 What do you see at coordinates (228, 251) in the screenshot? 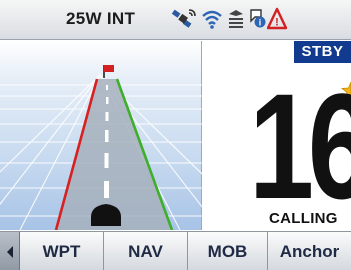
I see `softkey-mob: MOB` at bounding box center [228, 251].